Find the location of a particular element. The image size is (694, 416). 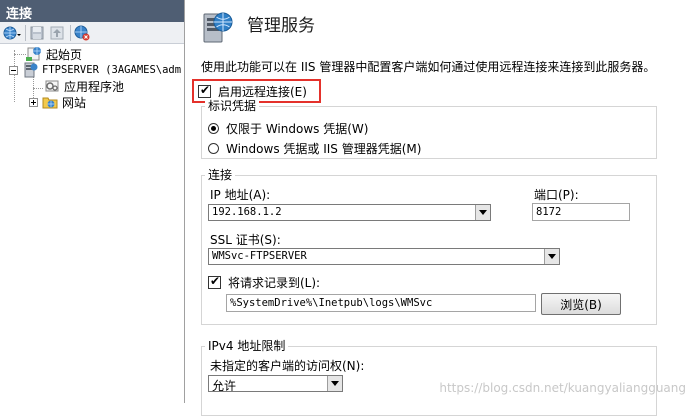

enable-remote-label: 启用远程连接(E) is located at coordinates (262, 91).